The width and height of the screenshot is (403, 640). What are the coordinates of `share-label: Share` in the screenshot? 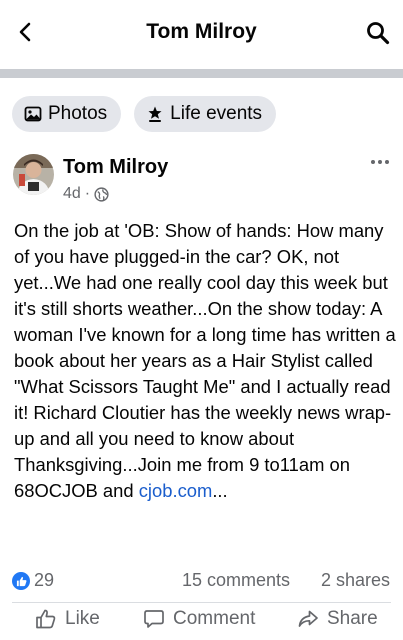 It's located at (352, 618).